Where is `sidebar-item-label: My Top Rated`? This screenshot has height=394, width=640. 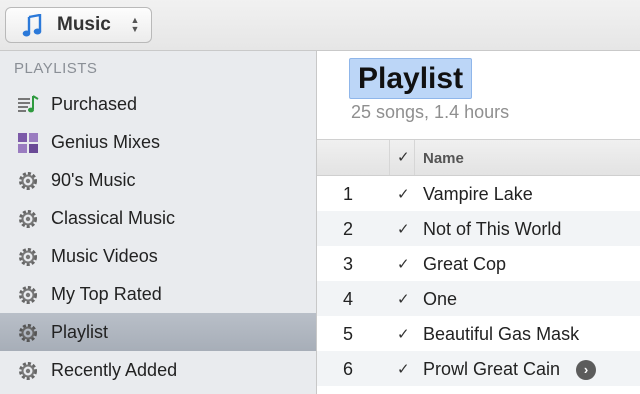
sidebar-item-label: My Top Rated is located at coordinates (106, 294).